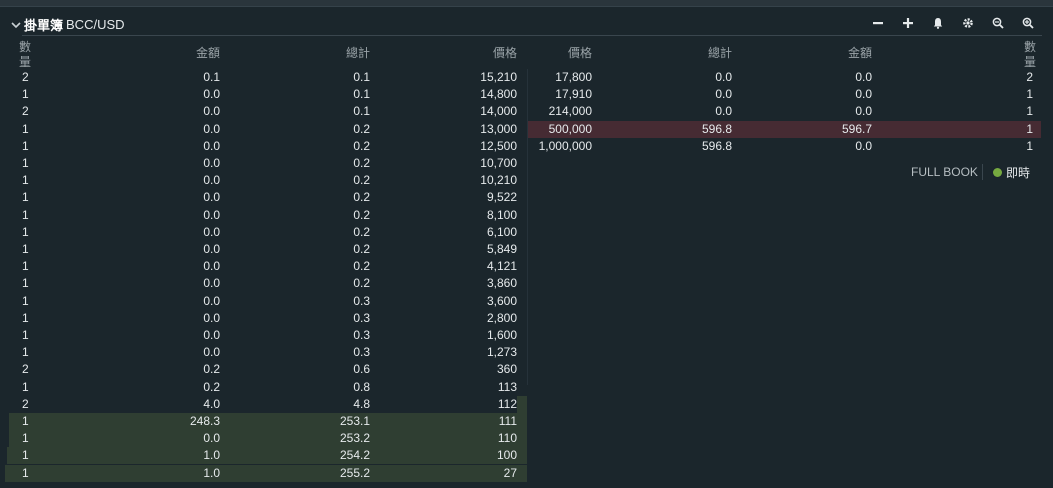  What do you see at coordinates (723, 77) in the screenshot?
I see `ask-total: 0.0` at bounding box center [723, 77].